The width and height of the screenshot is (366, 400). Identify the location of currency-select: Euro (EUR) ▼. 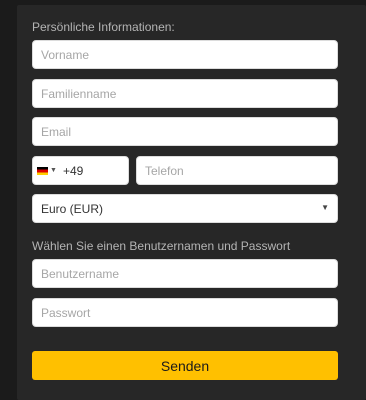
(185, 208).